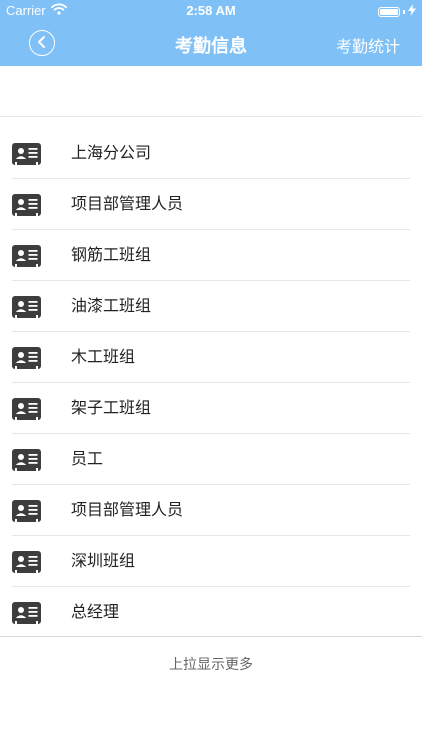 This screenshot has width=422, height=750. What do you see at coordinates (211, 306) in the screenshot?
I see `list-item: 油漆工班组` at bounding box center [211, 306].